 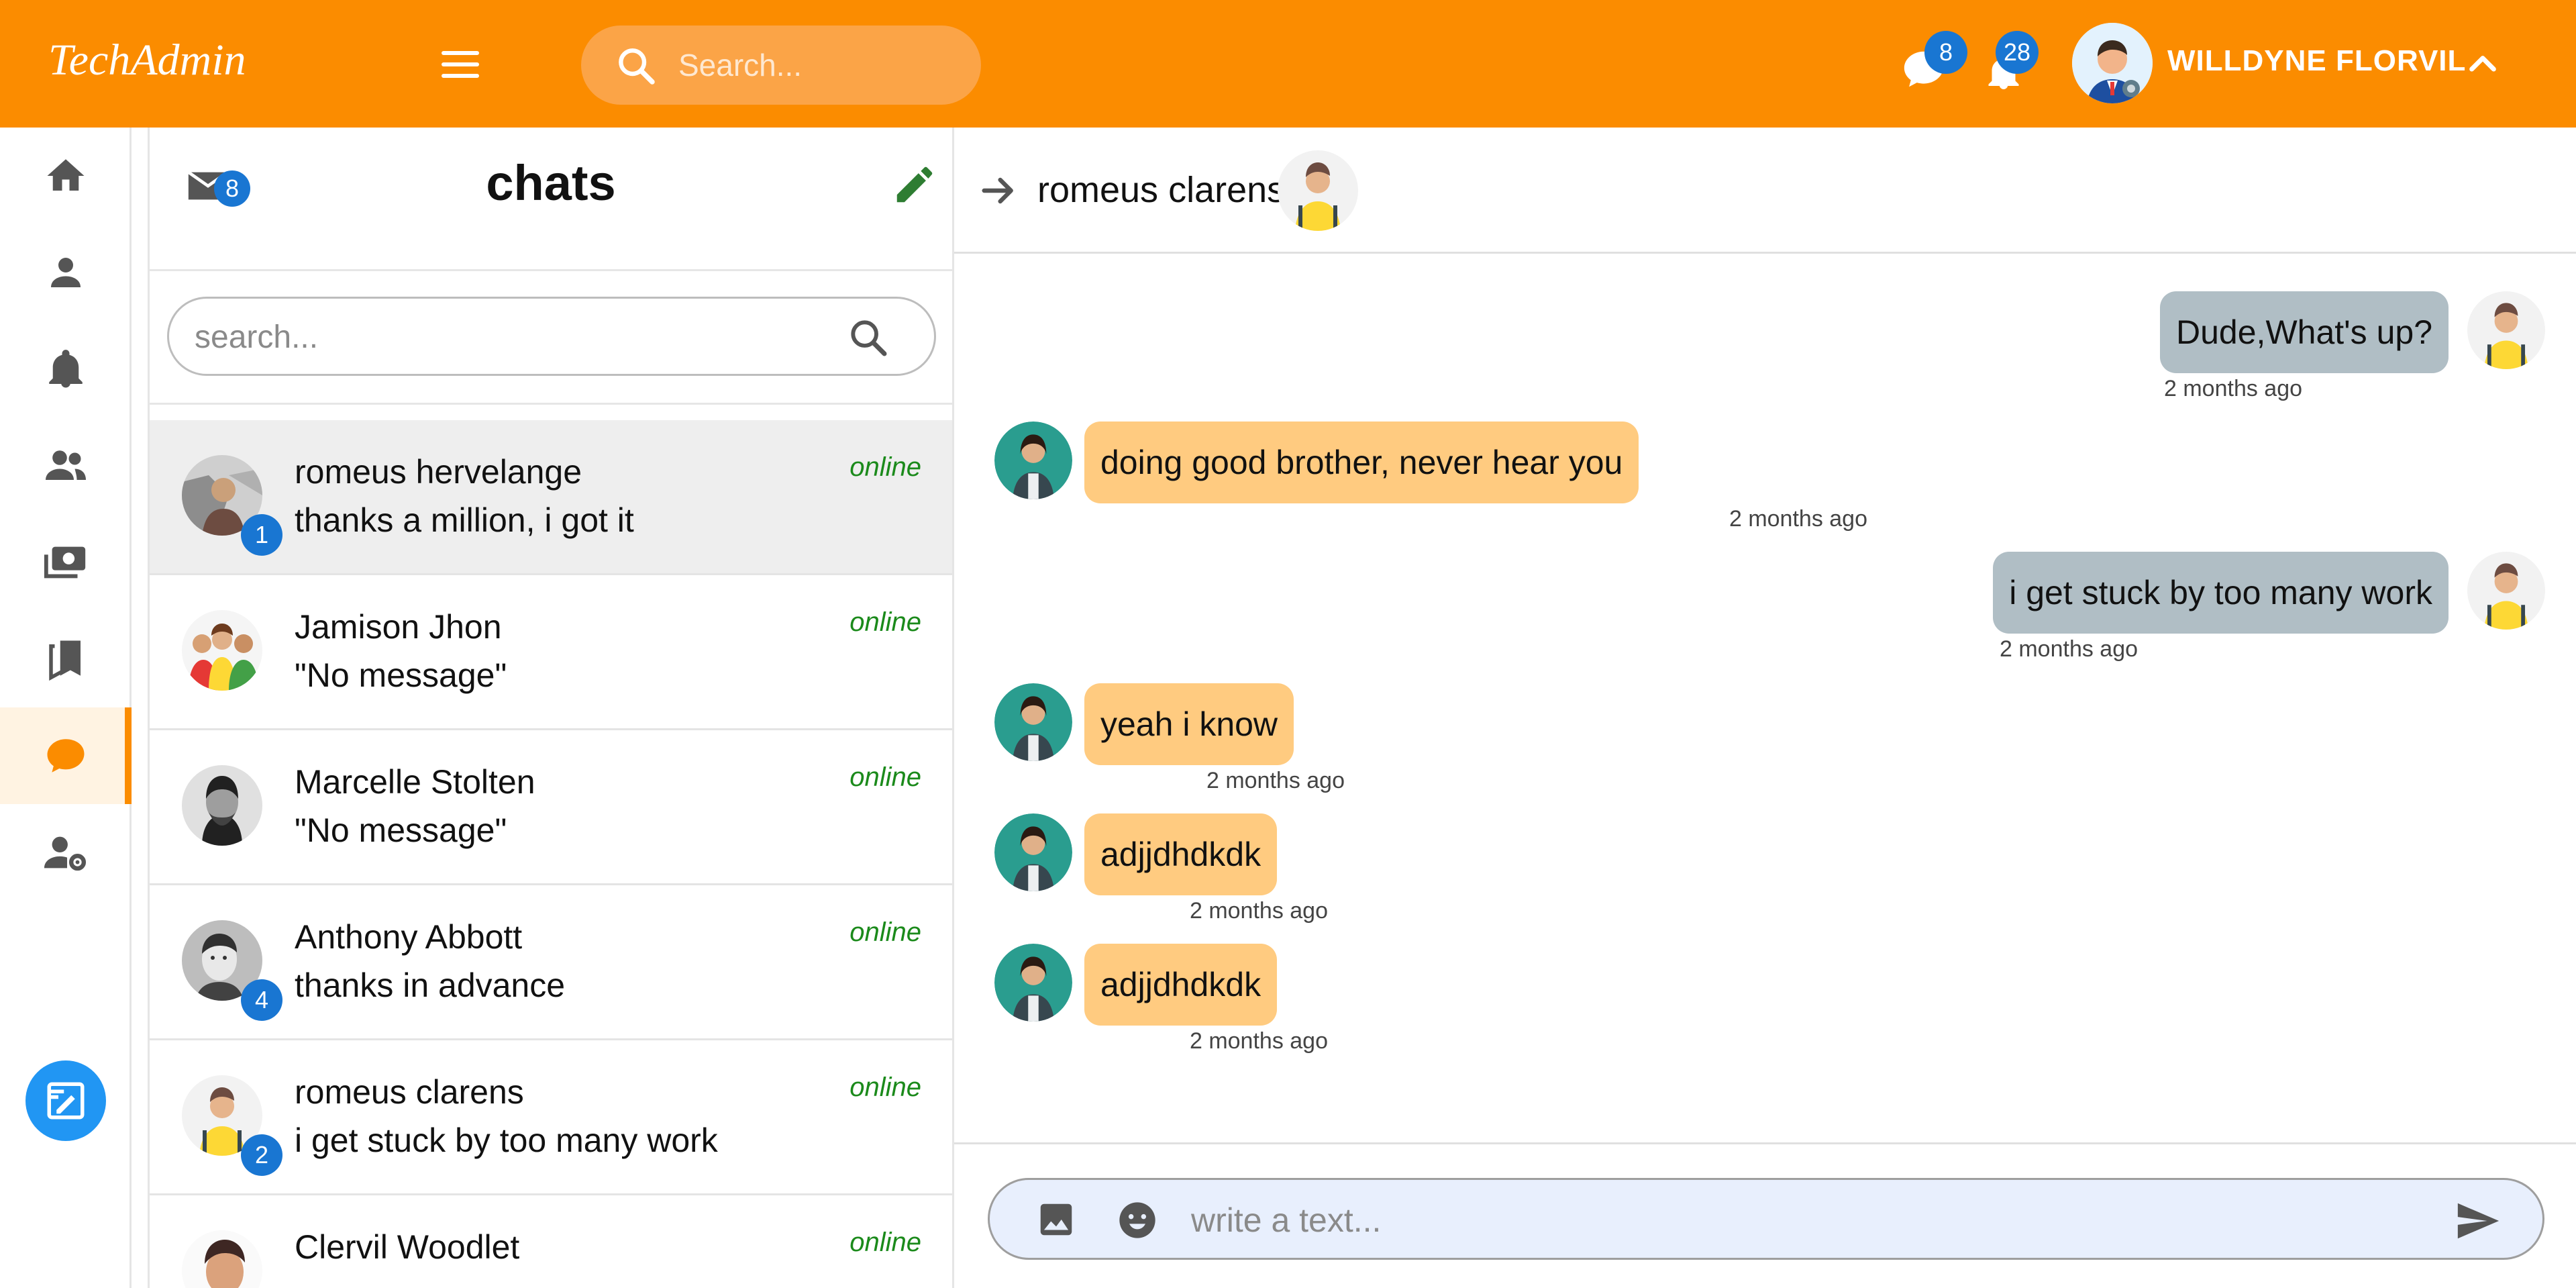 I want to click on last-message: i get stuck by too many work, so click(x=506, y=1140).